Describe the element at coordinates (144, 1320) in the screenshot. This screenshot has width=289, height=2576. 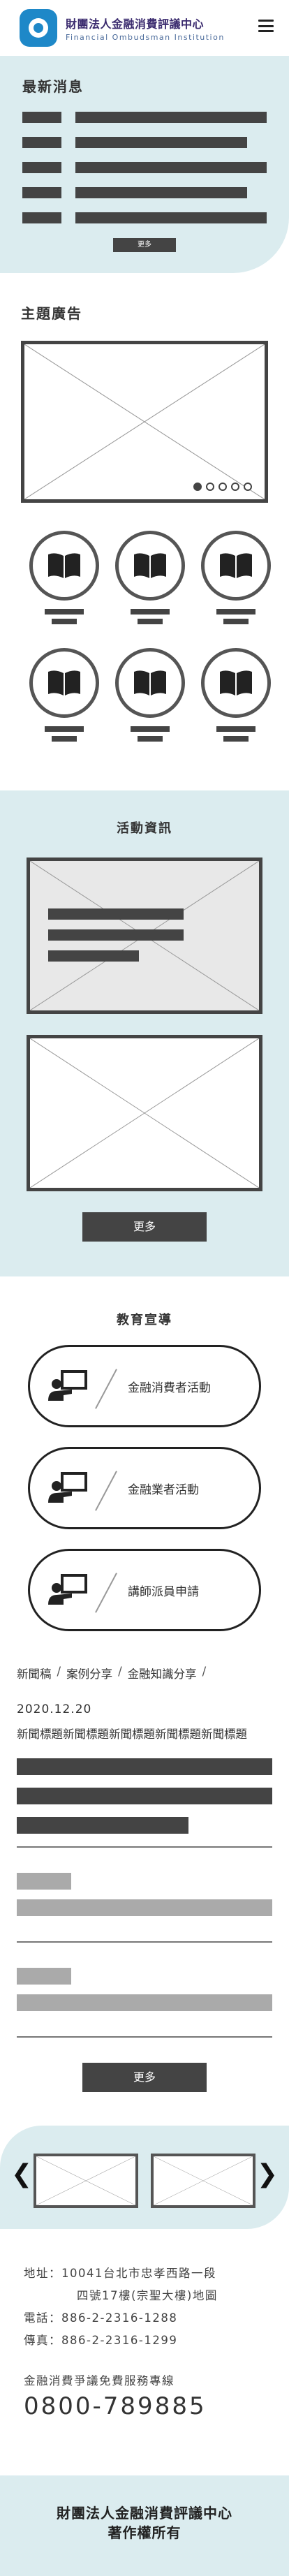
I see `education-title: 教育宣導` at that location.